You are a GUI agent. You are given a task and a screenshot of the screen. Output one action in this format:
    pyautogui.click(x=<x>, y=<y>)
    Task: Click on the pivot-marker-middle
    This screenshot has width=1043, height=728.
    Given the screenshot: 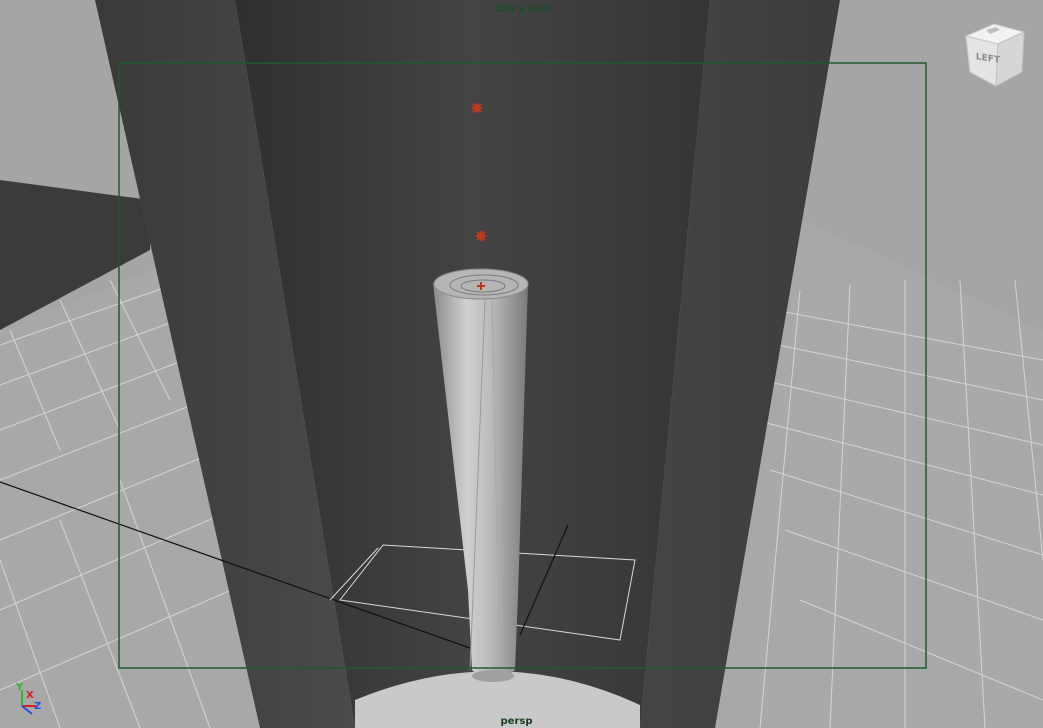 What is the action you would take?
    pyautogui.click(x=481, y=236)
    